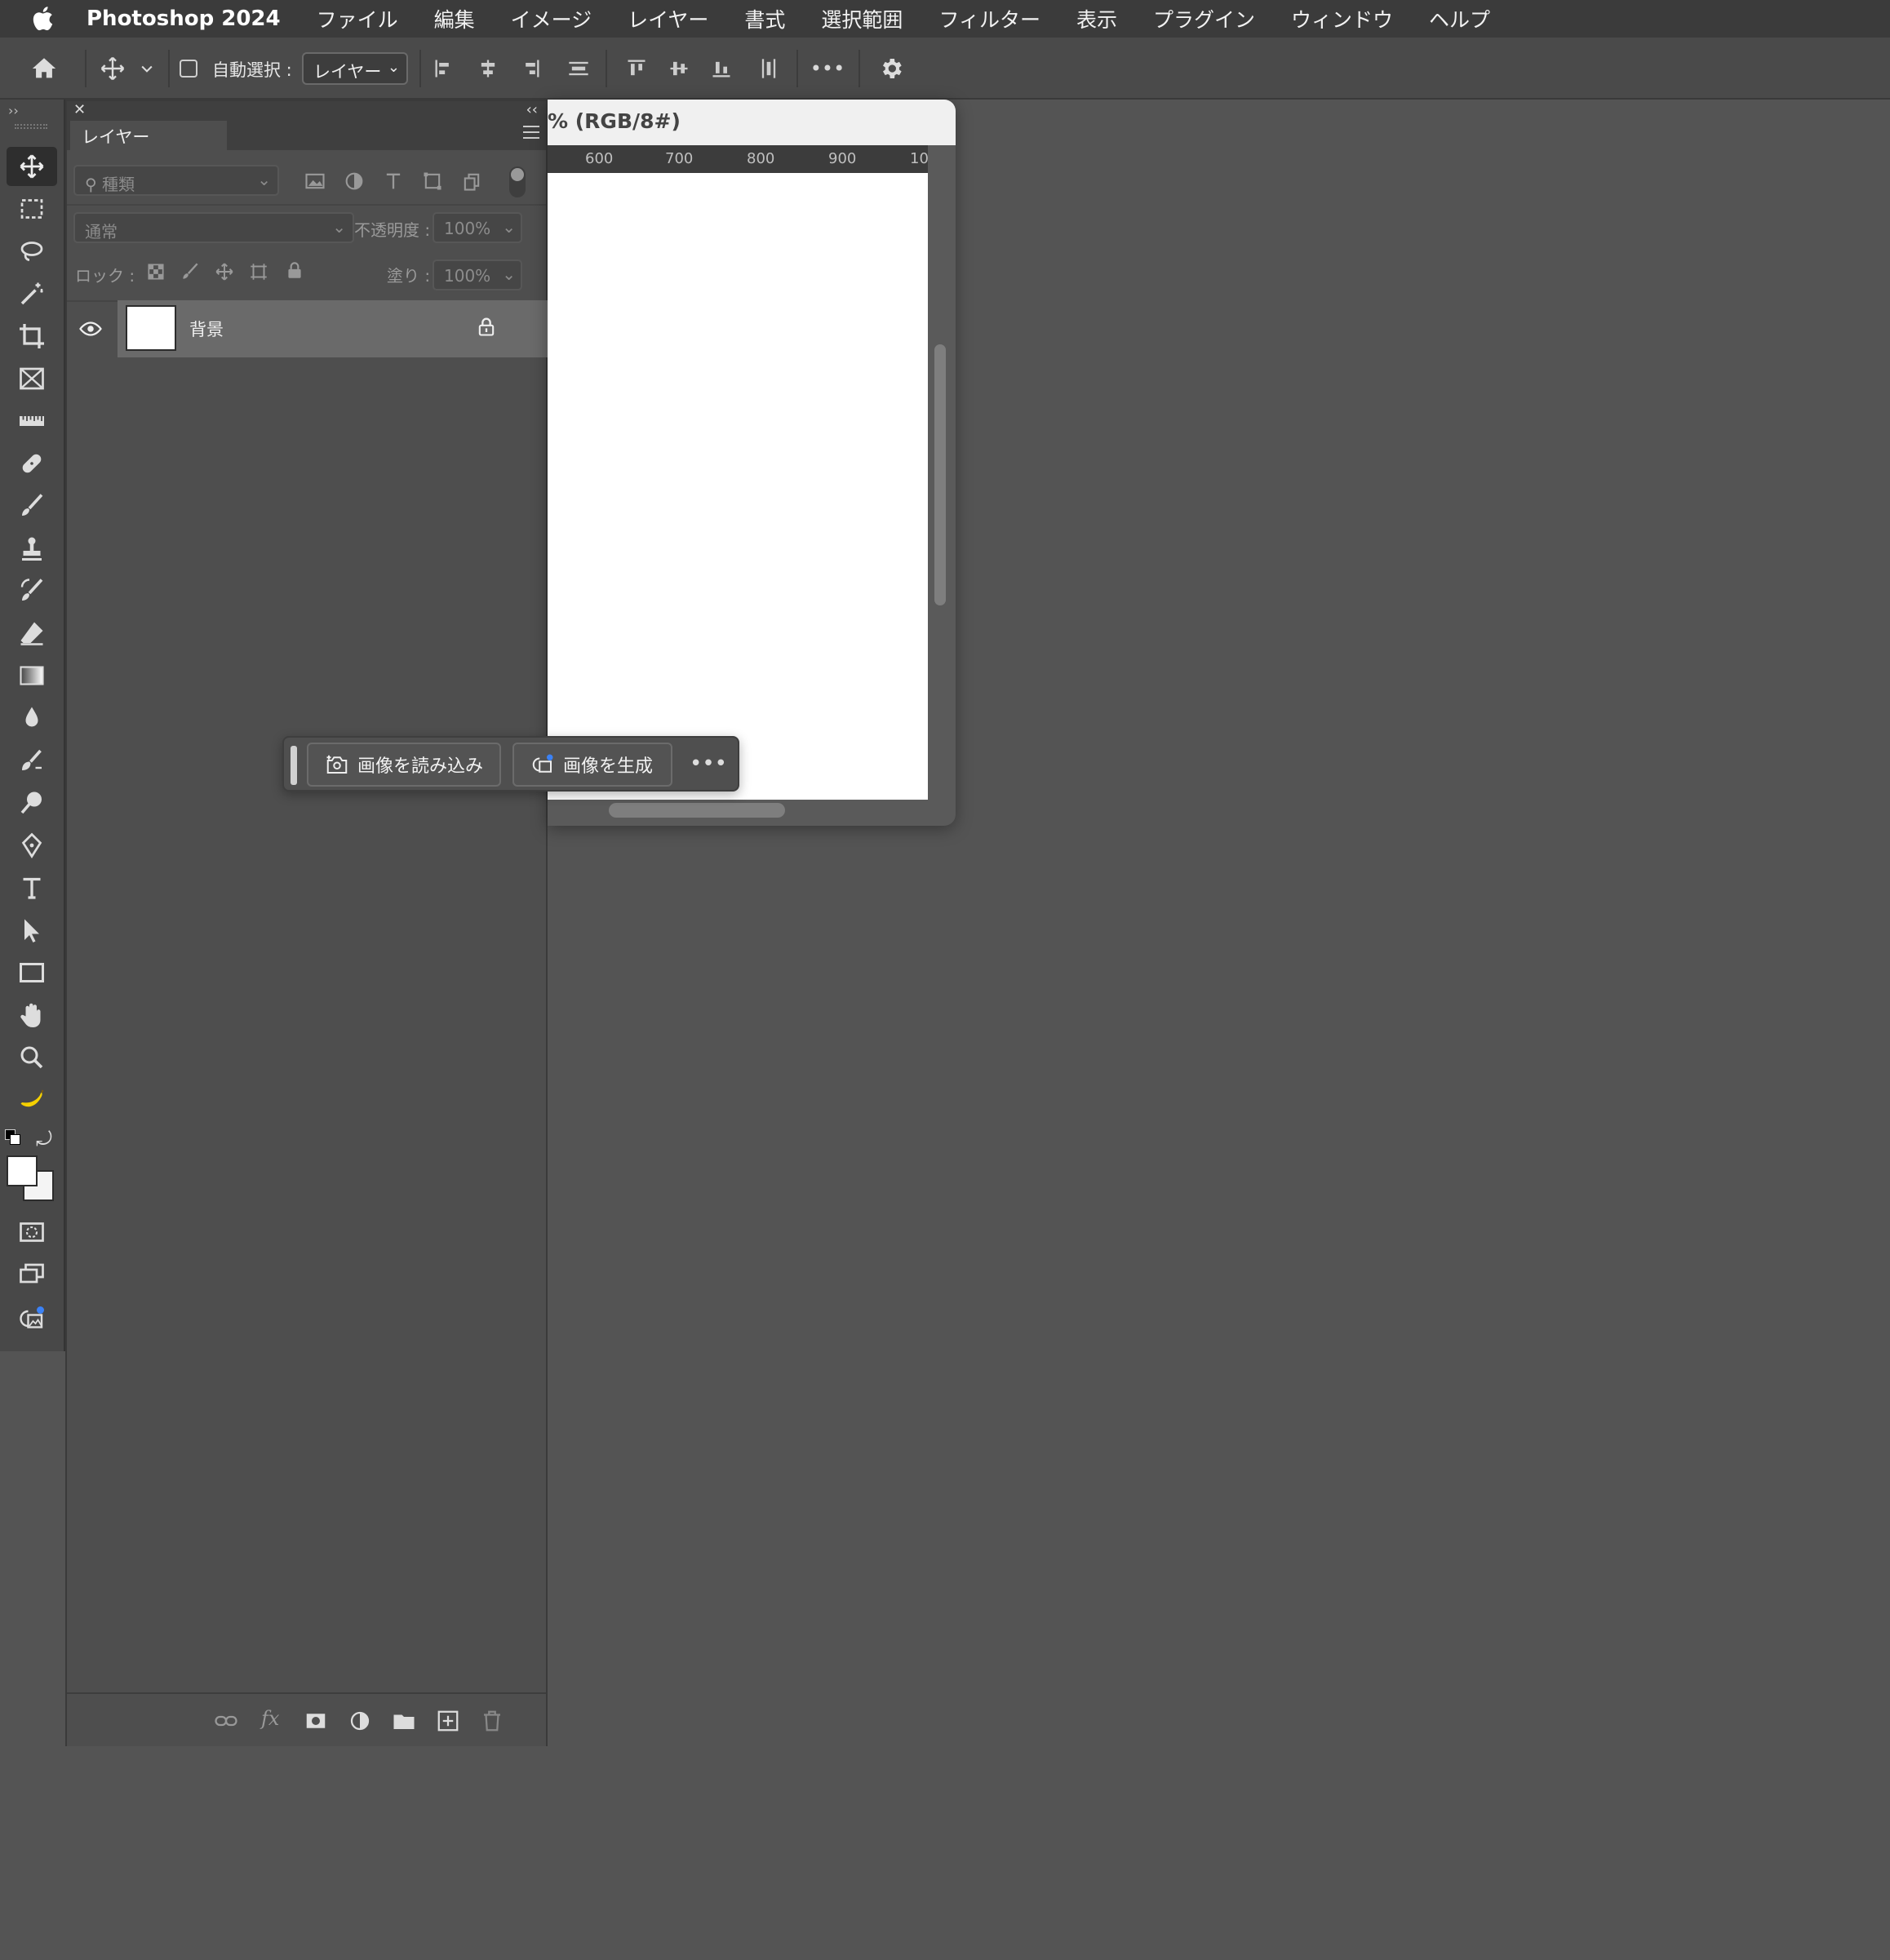 The width and height of the screenshot is (1890, 1960). I want to click on gear-icon, so click(891, 68).